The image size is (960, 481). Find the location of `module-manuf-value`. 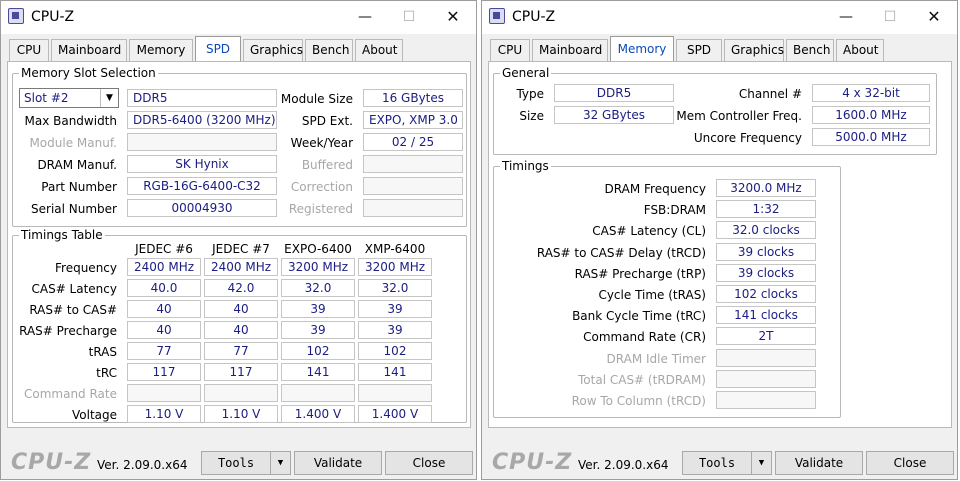

module-manuf-value is located at coordinates (202, 142).